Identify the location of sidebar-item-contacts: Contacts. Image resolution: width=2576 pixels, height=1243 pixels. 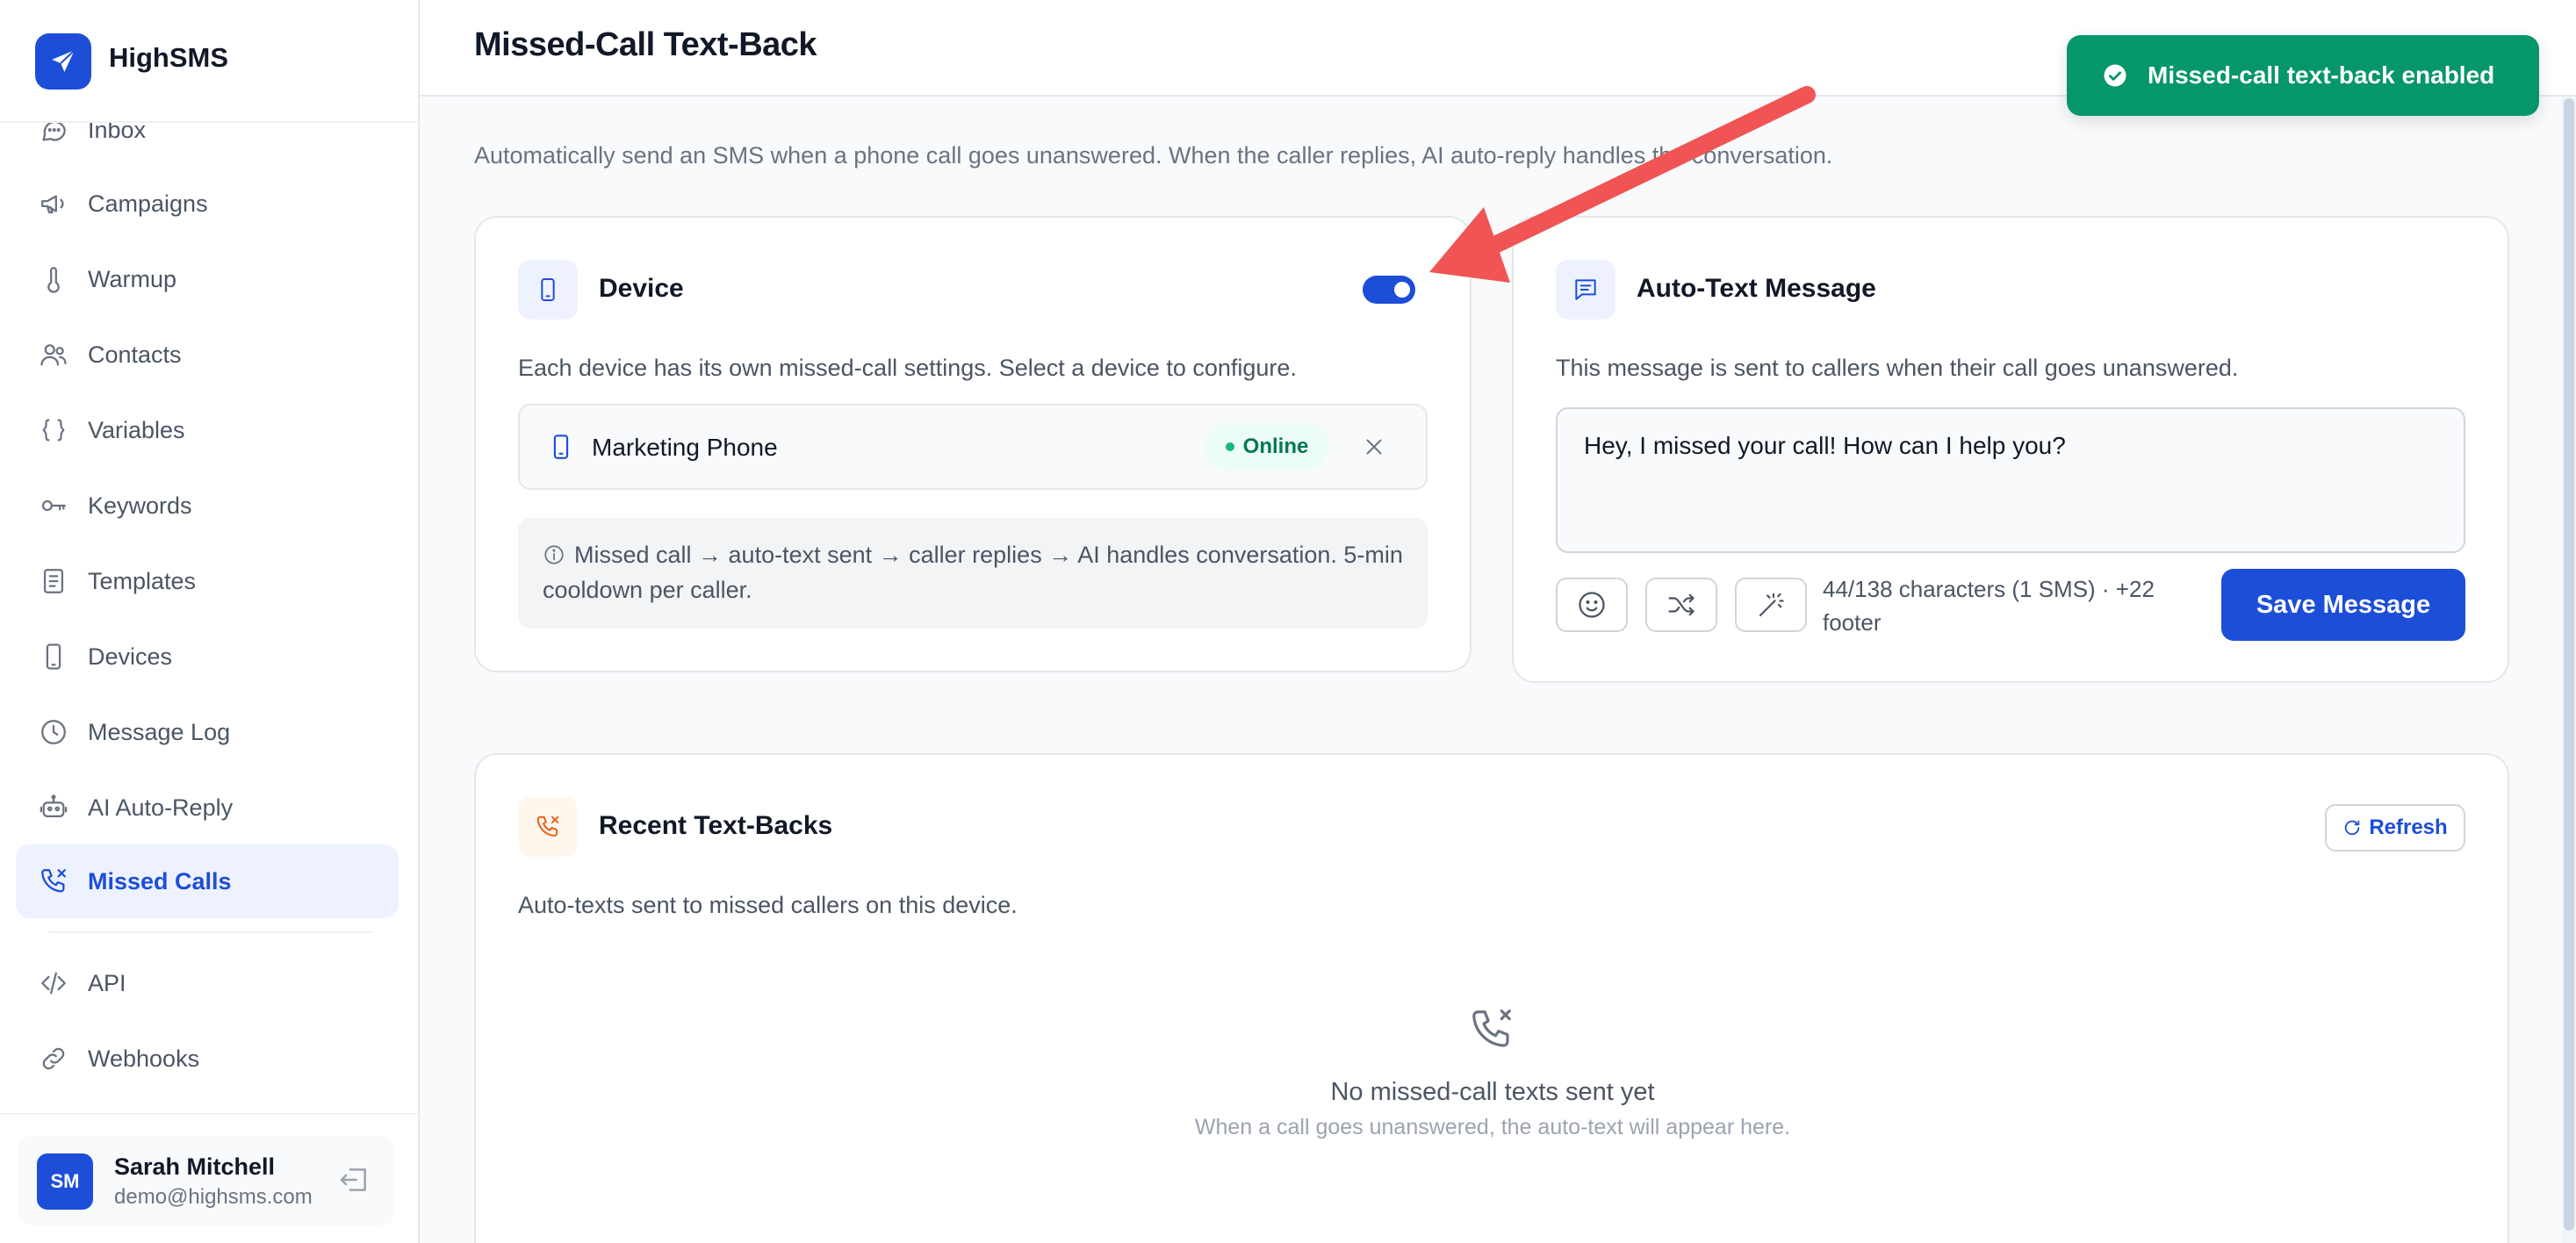
(207, 355).